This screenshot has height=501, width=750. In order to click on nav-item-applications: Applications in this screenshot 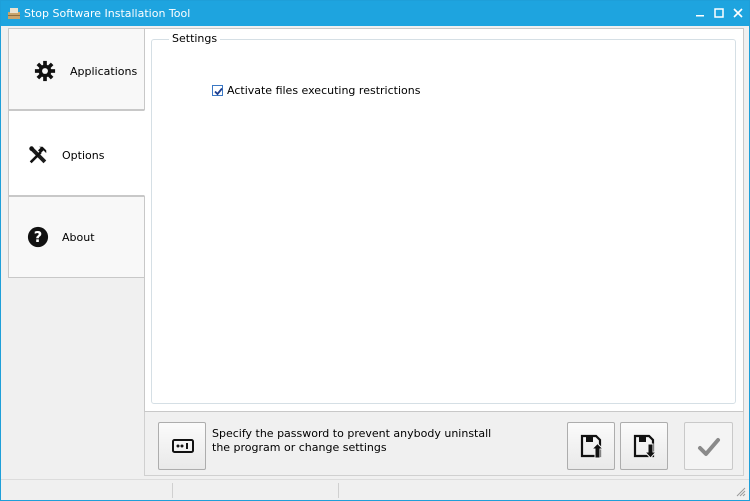, I will do `click(76, 69)`.